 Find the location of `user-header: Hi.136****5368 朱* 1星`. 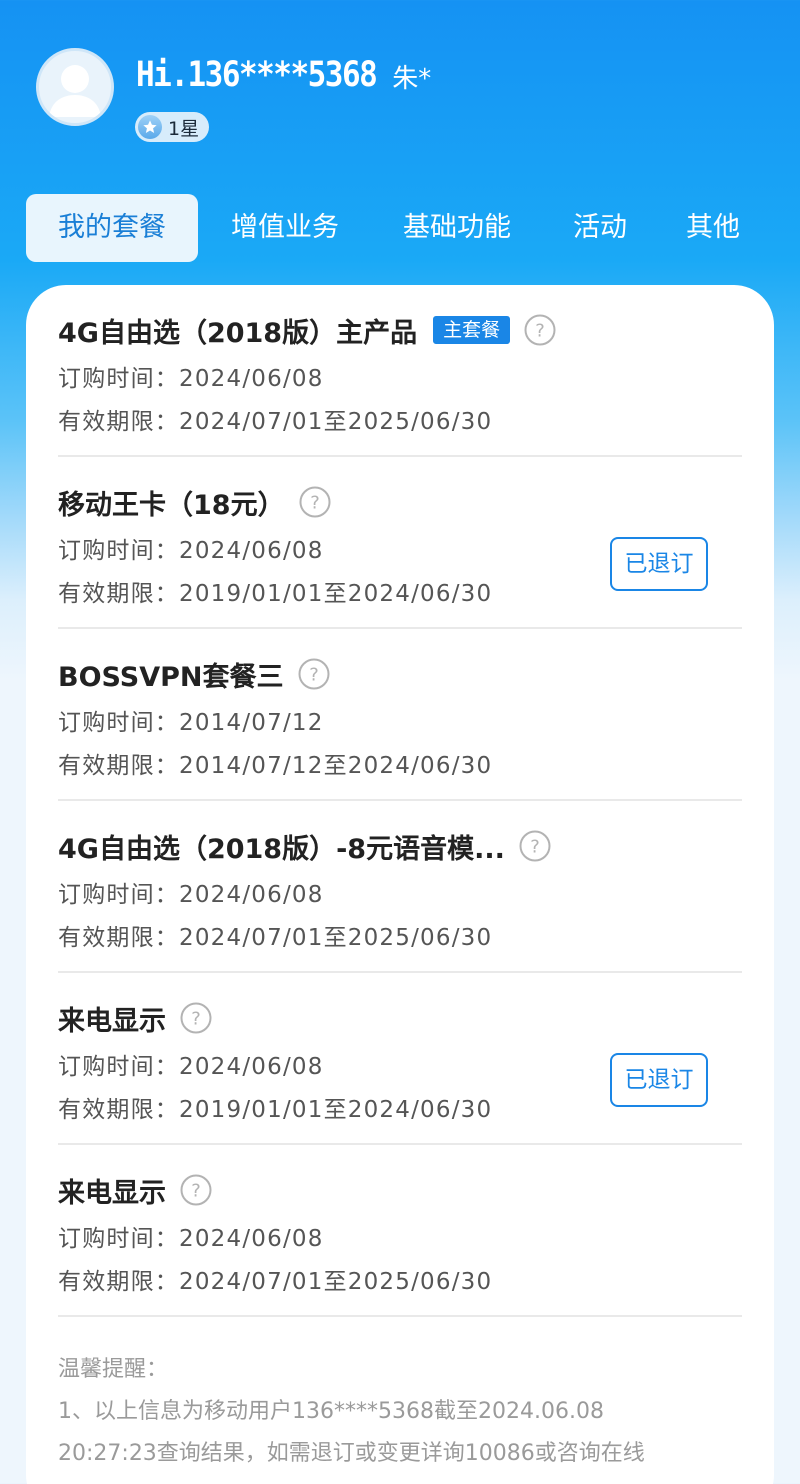

user-header: Hi.136****5368 朱* 1星 is located at coordinates (400, 90).